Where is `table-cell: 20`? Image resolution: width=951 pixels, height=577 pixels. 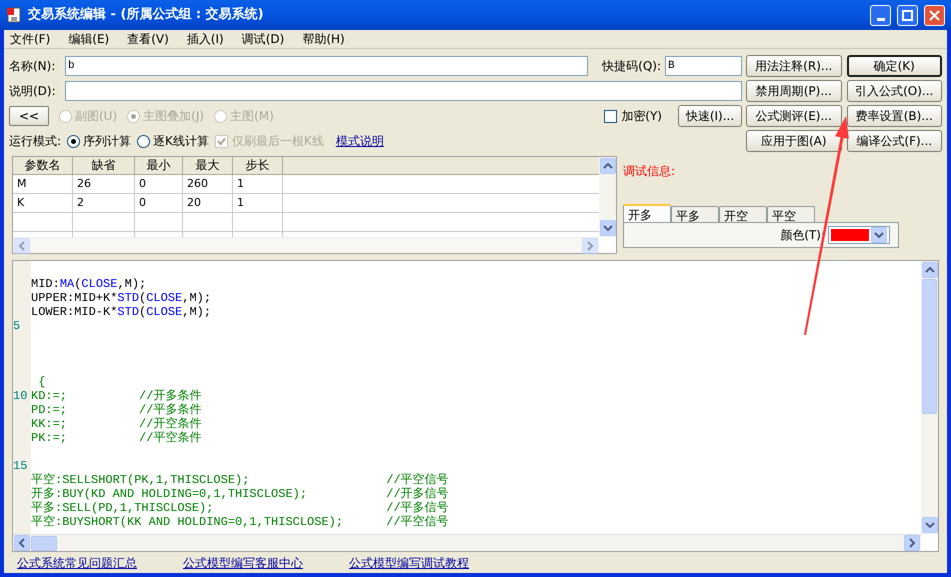 table-cell: 20 is located at coordinates (208, 203).